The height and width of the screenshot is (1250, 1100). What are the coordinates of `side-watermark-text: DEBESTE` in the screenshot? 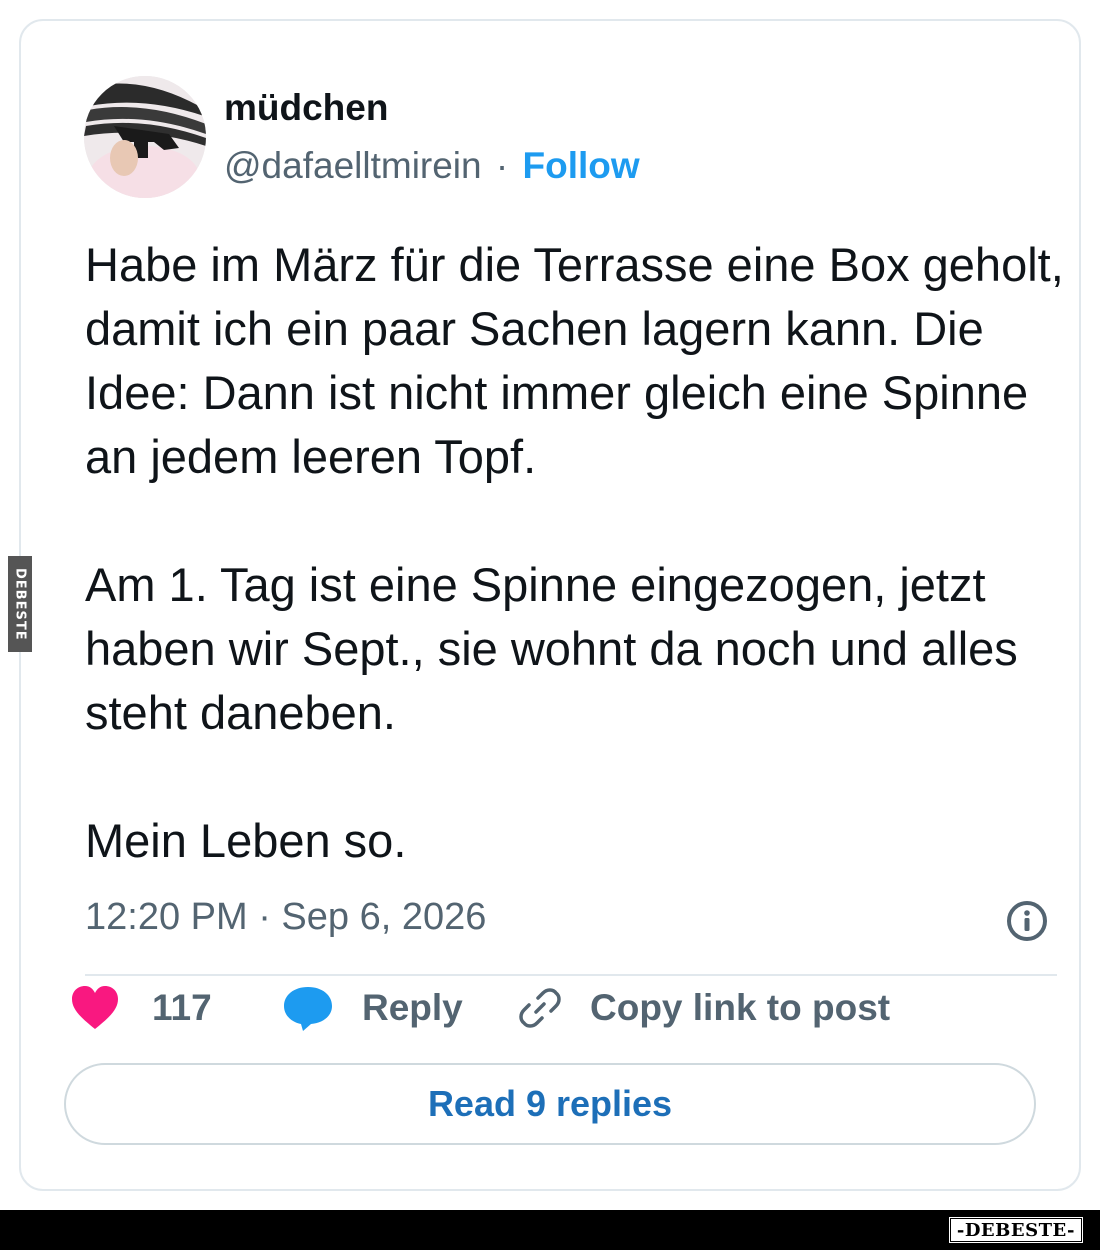 It's located at (20, 604).